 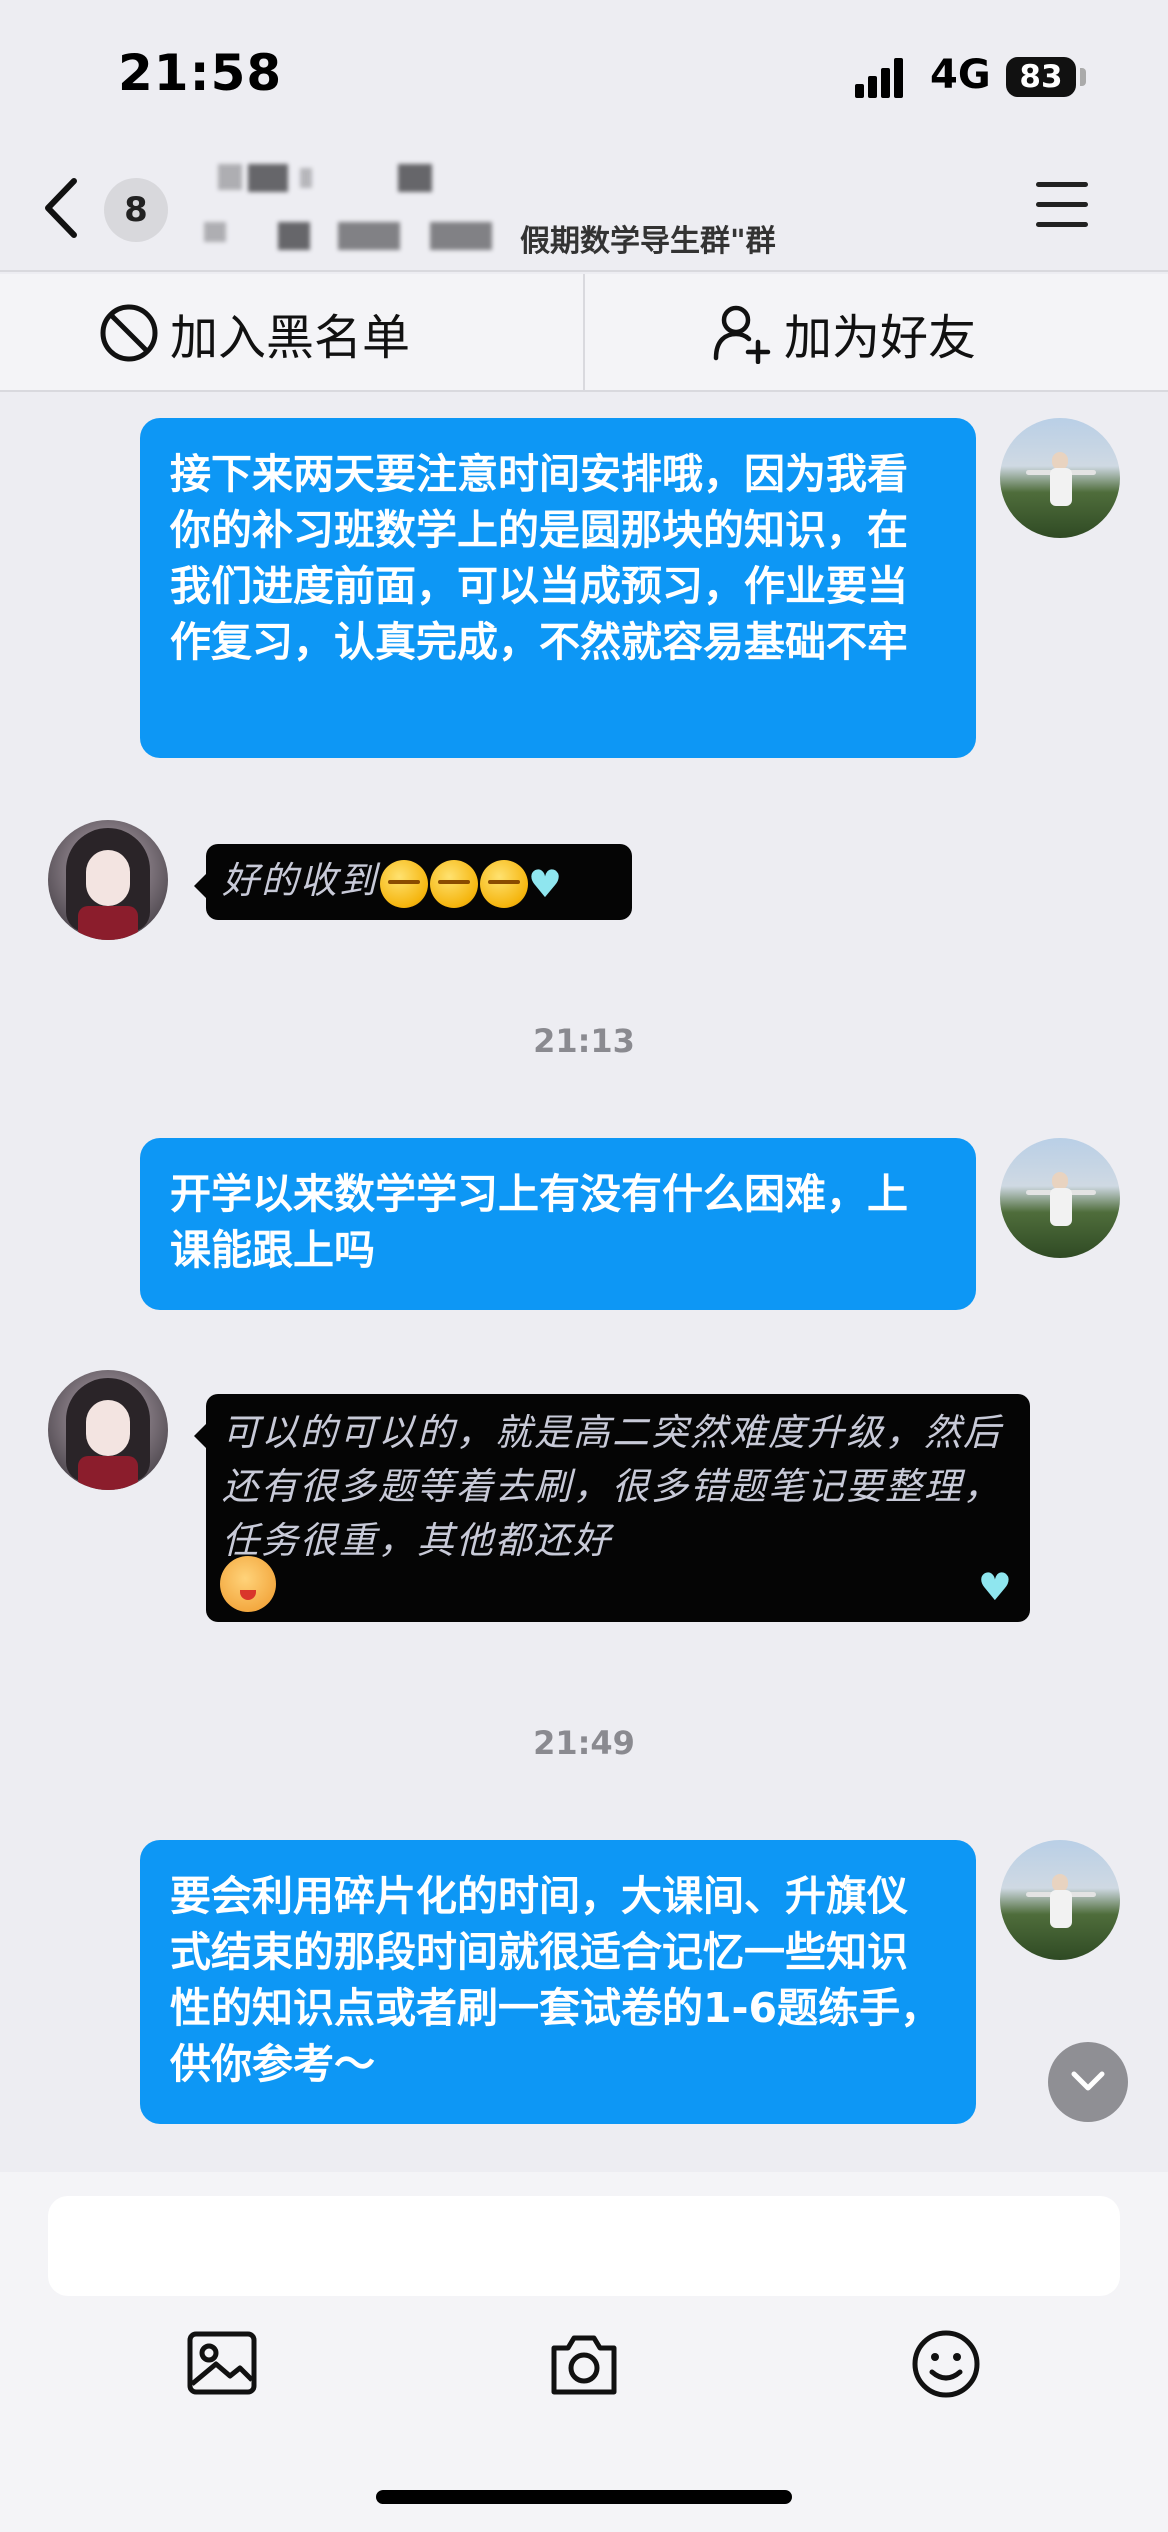 I want to click on face-emoji-icon, so click(x=248, y=1584).